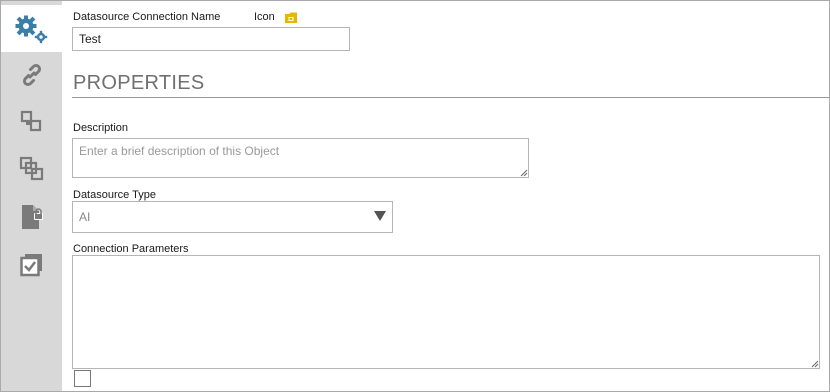  I want to click on sidebar, so click(31, 196).